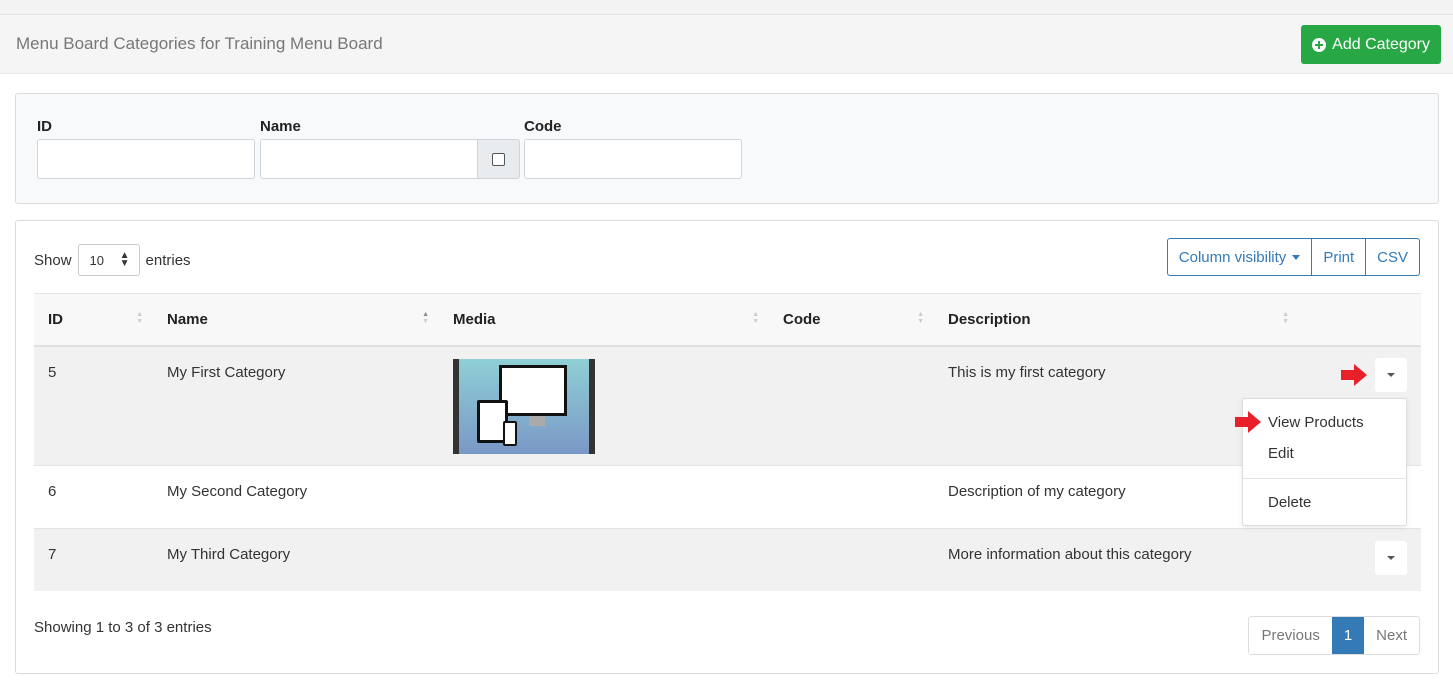 The width and height of the screenshot is (1453, 684). I want to click on menu-divider, so click(1324, 478).